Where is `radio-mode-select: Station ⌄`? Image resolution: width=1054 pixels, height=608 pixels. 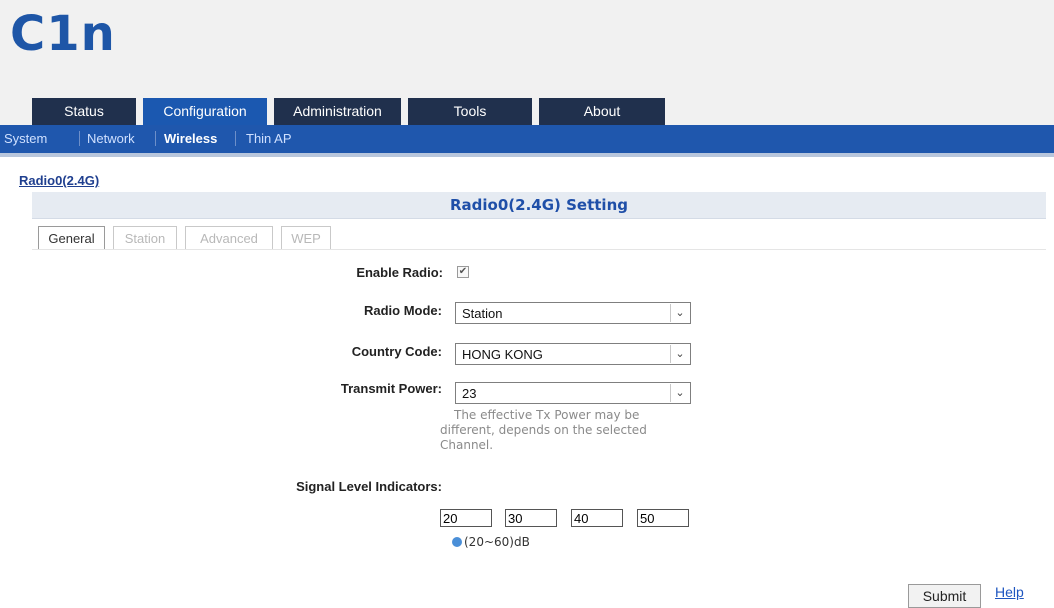 radio-mode-select: Station ⌄ is located at coordinates (573, 313).